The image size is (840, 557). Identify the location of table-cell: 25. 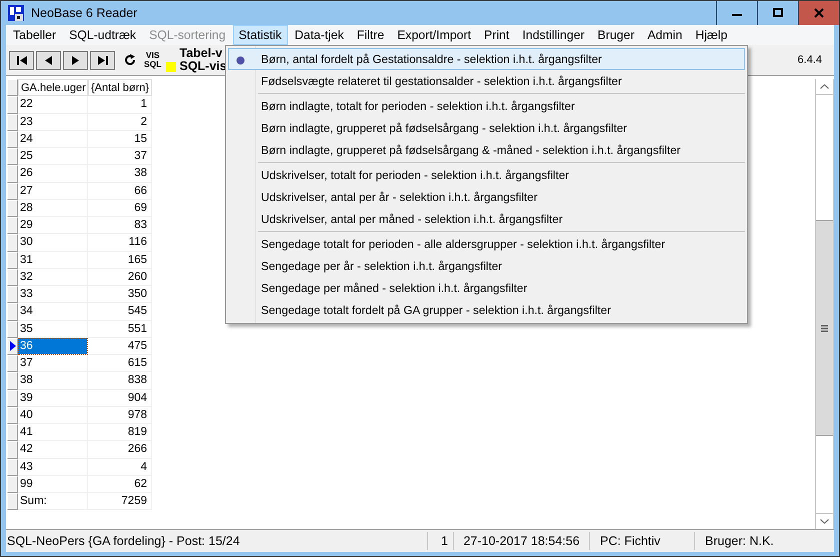
(53, 157).